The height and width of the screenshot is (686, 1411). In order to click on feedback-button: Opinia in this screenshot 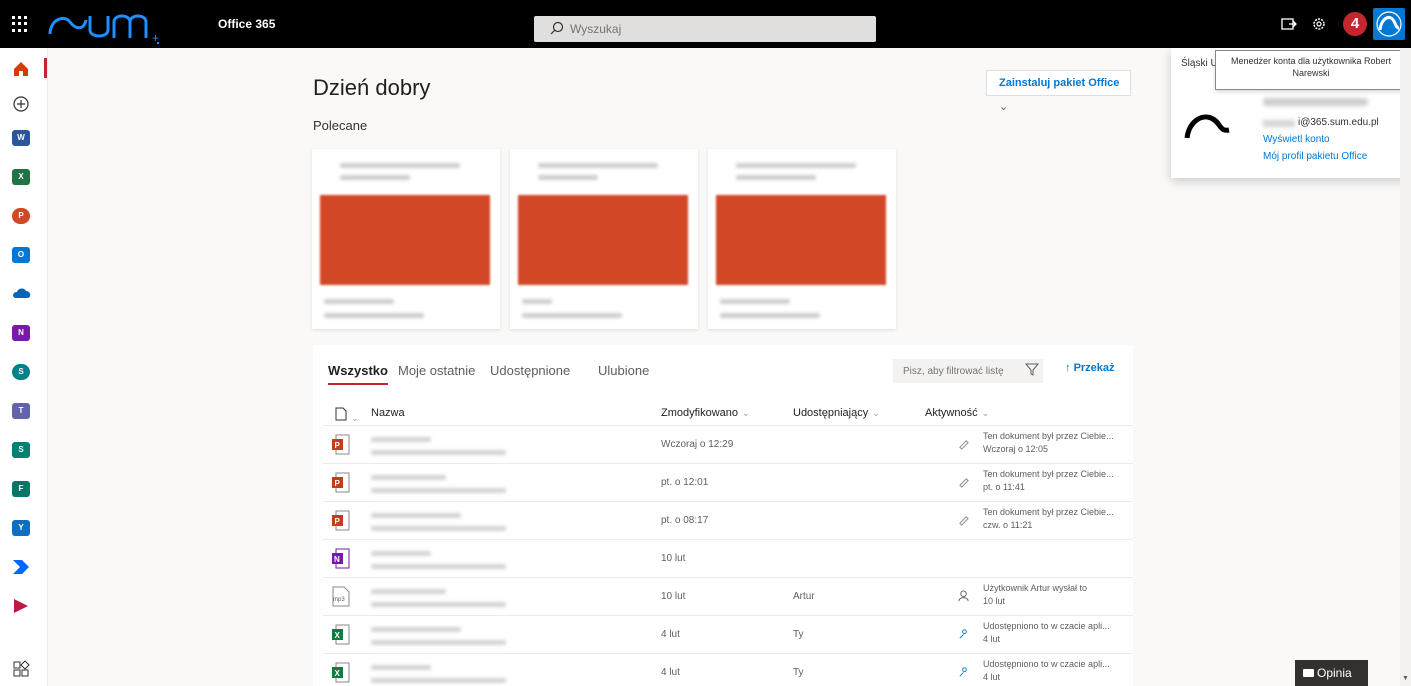, I will do `click(1331, 673)`.